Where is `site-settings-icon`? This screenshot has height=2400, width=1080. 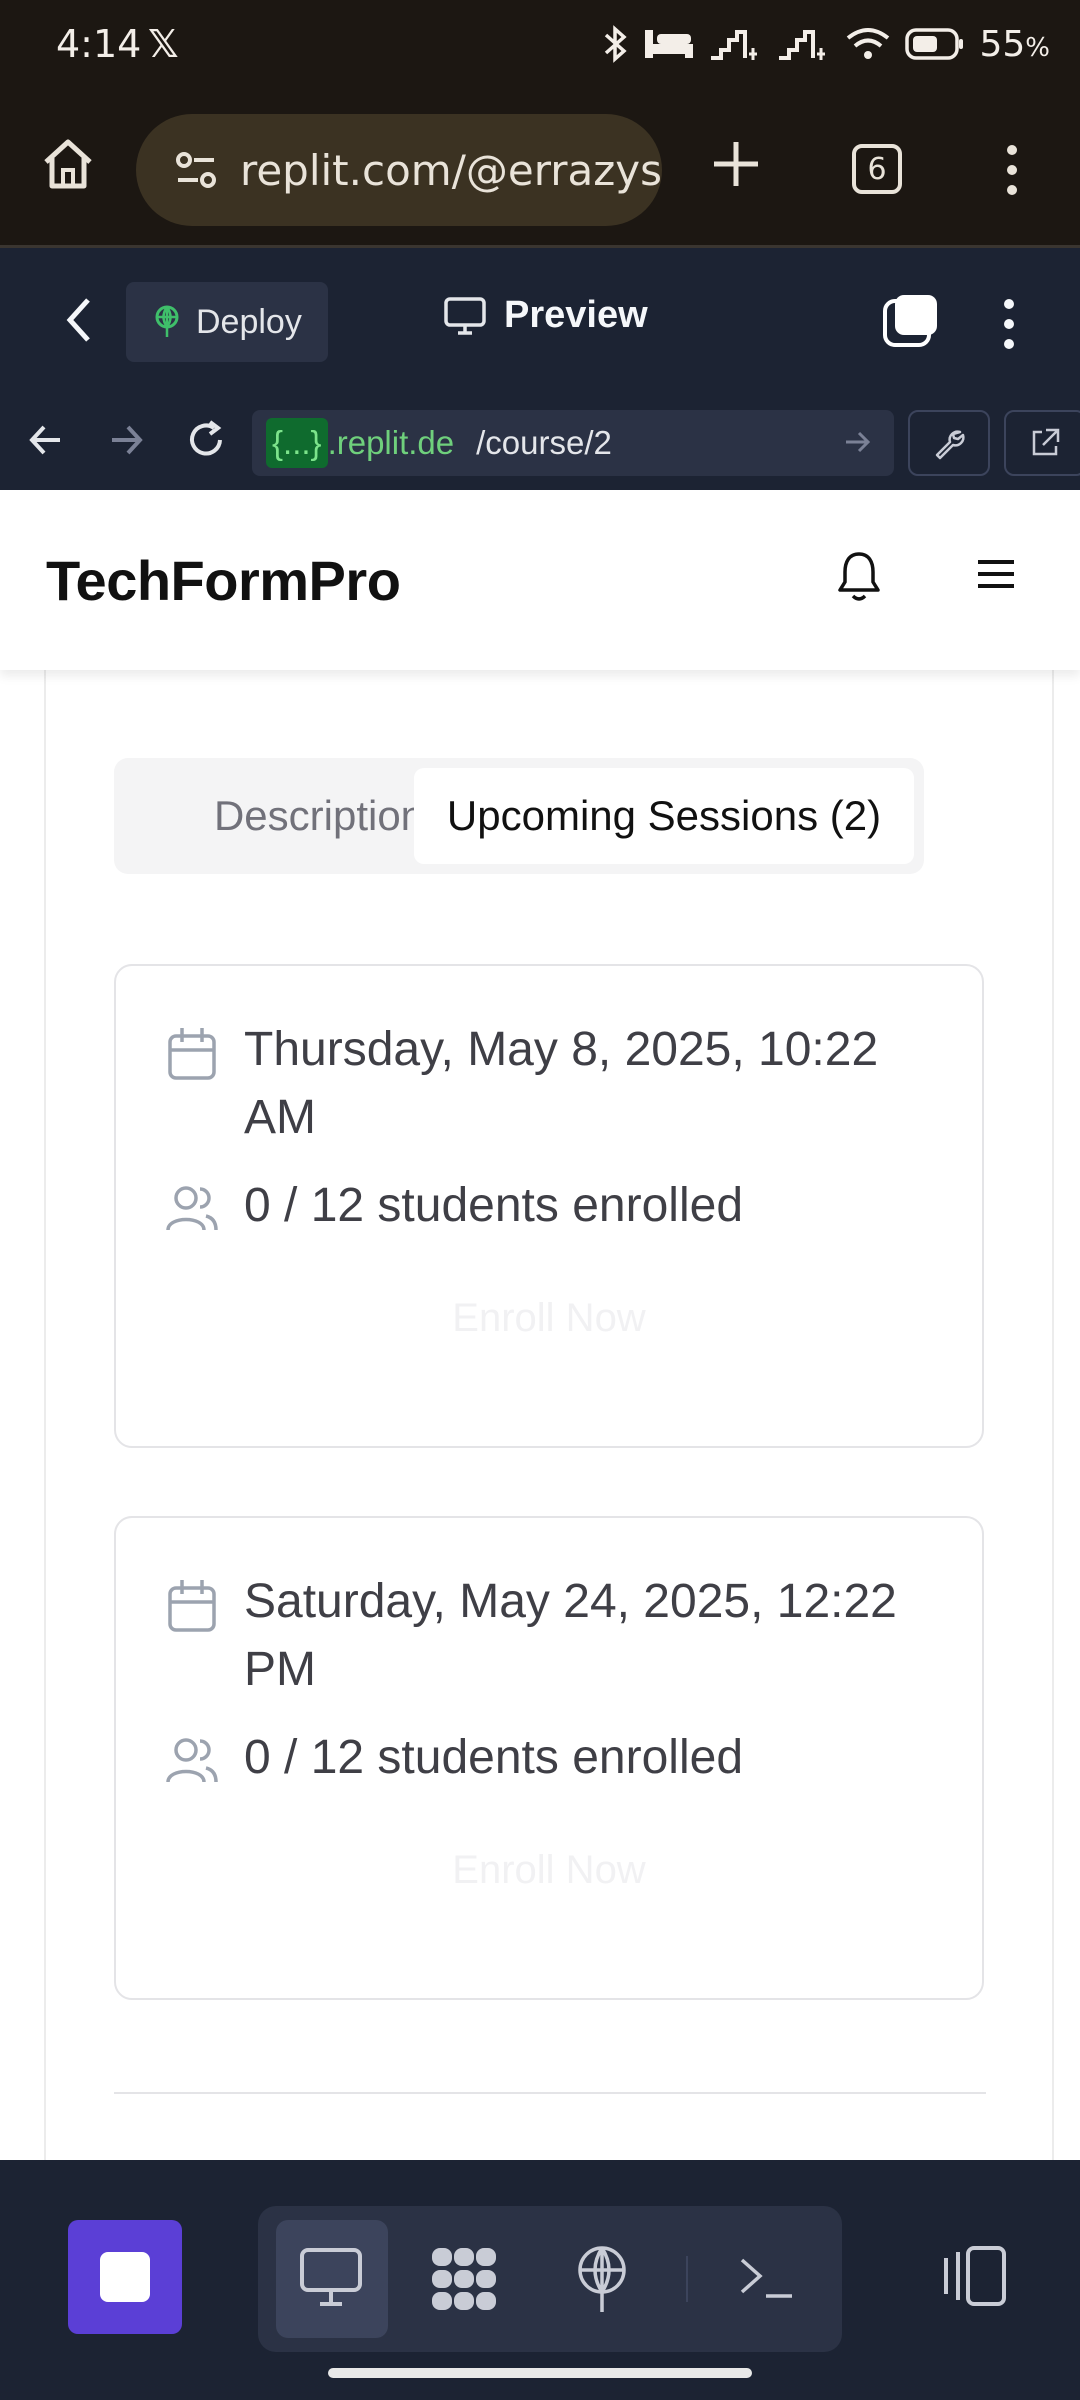
site-settings-icon is located at coordinates (196, 170).